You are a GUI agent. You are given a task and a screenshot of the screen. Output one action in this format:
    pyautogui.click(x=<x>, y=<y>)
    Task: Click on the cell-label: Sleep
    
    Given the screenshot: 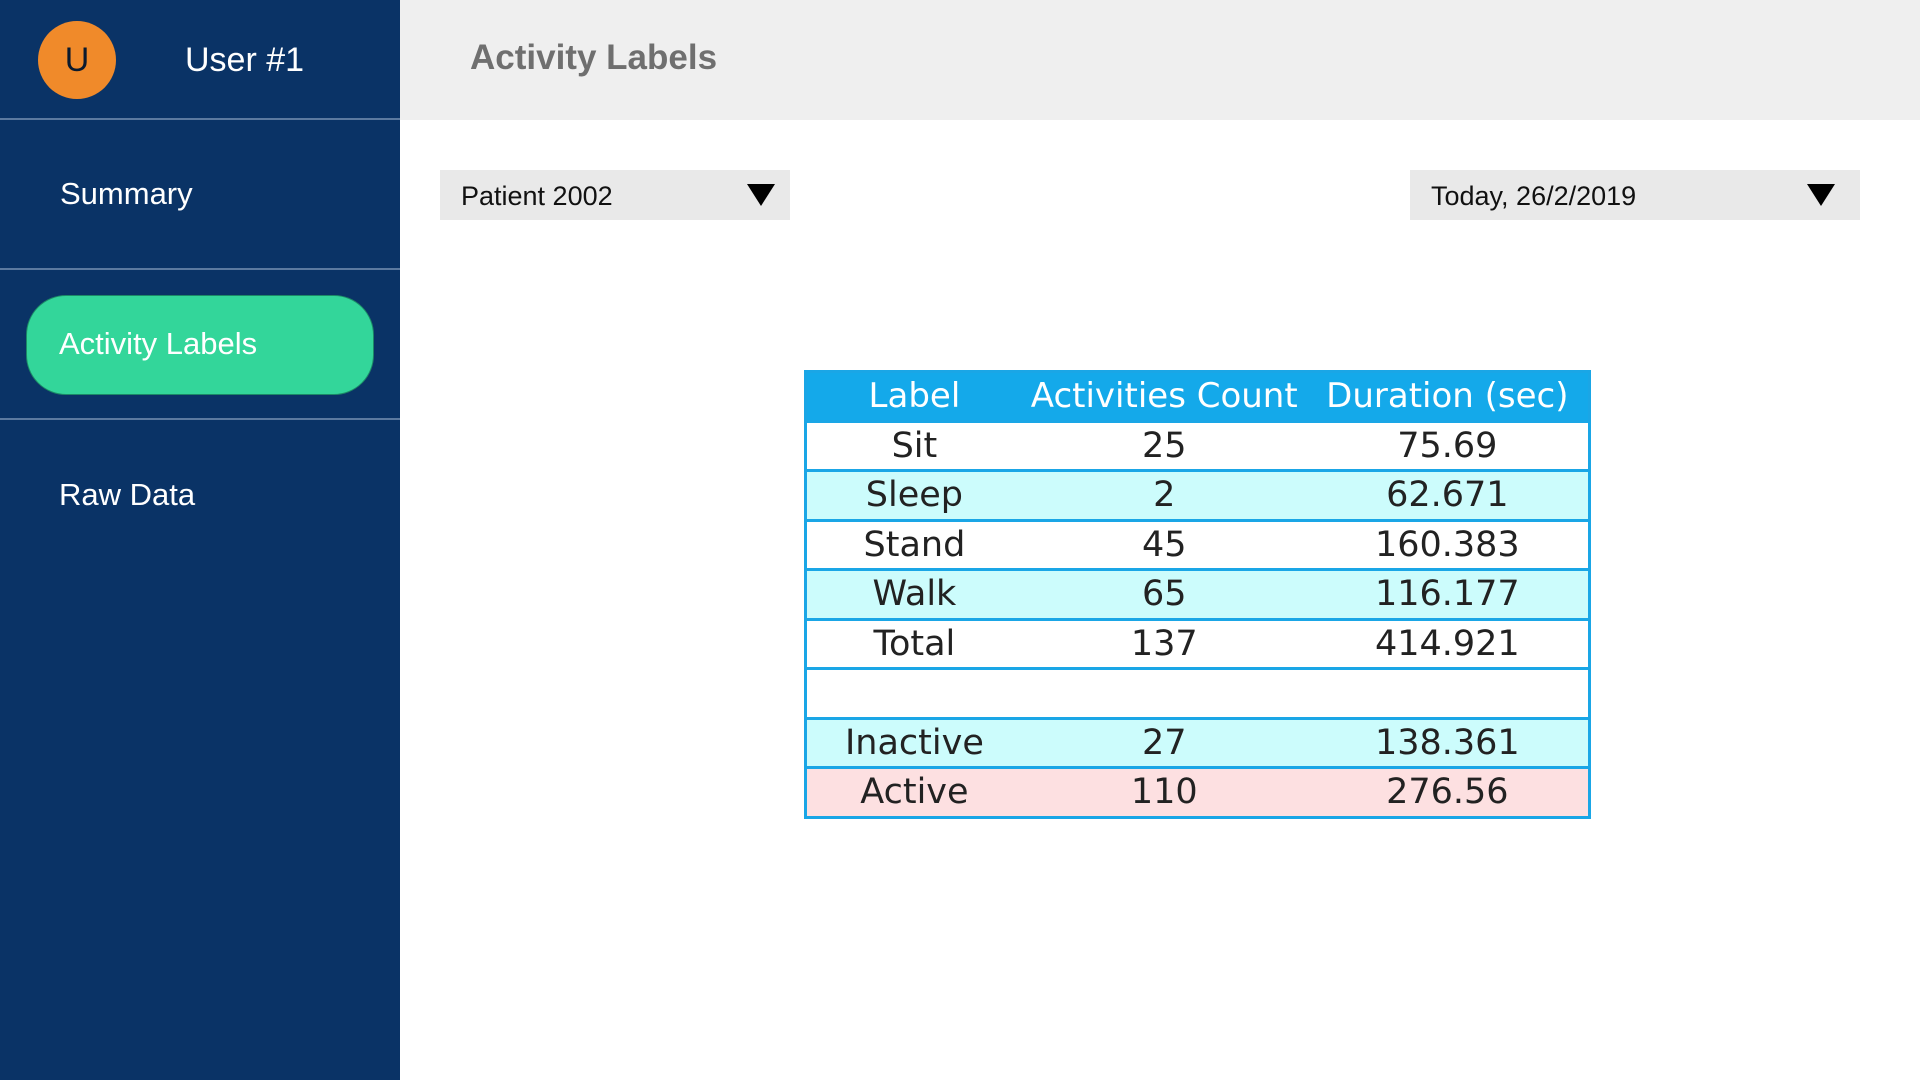 What is the action you would take?
    pyautogui.click(x=912, y=495)
    